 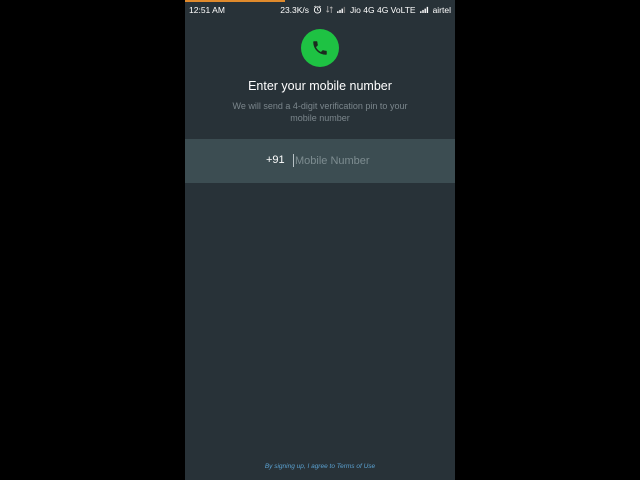 I want to click on phone-input-row: +91, so click(x=320, y=161).